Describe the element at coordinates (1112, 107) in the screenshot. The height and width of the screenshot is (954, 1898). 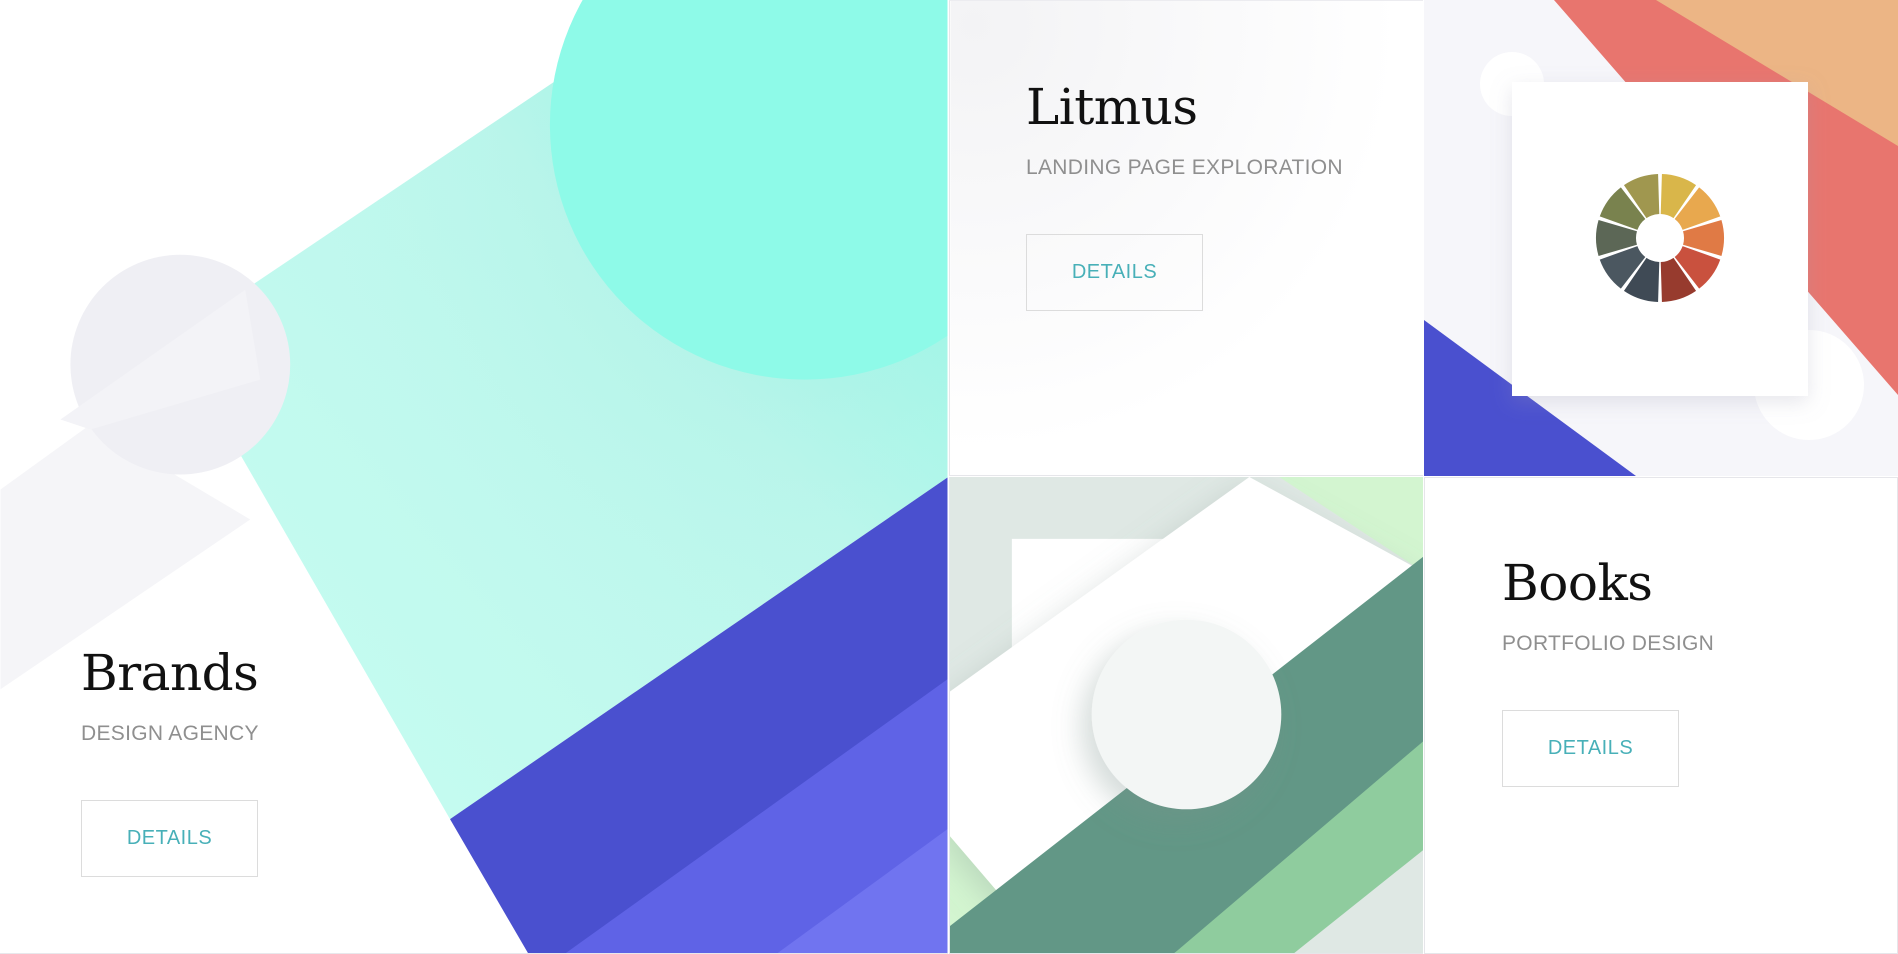
I see `litmus-title: Litmus` at that location.